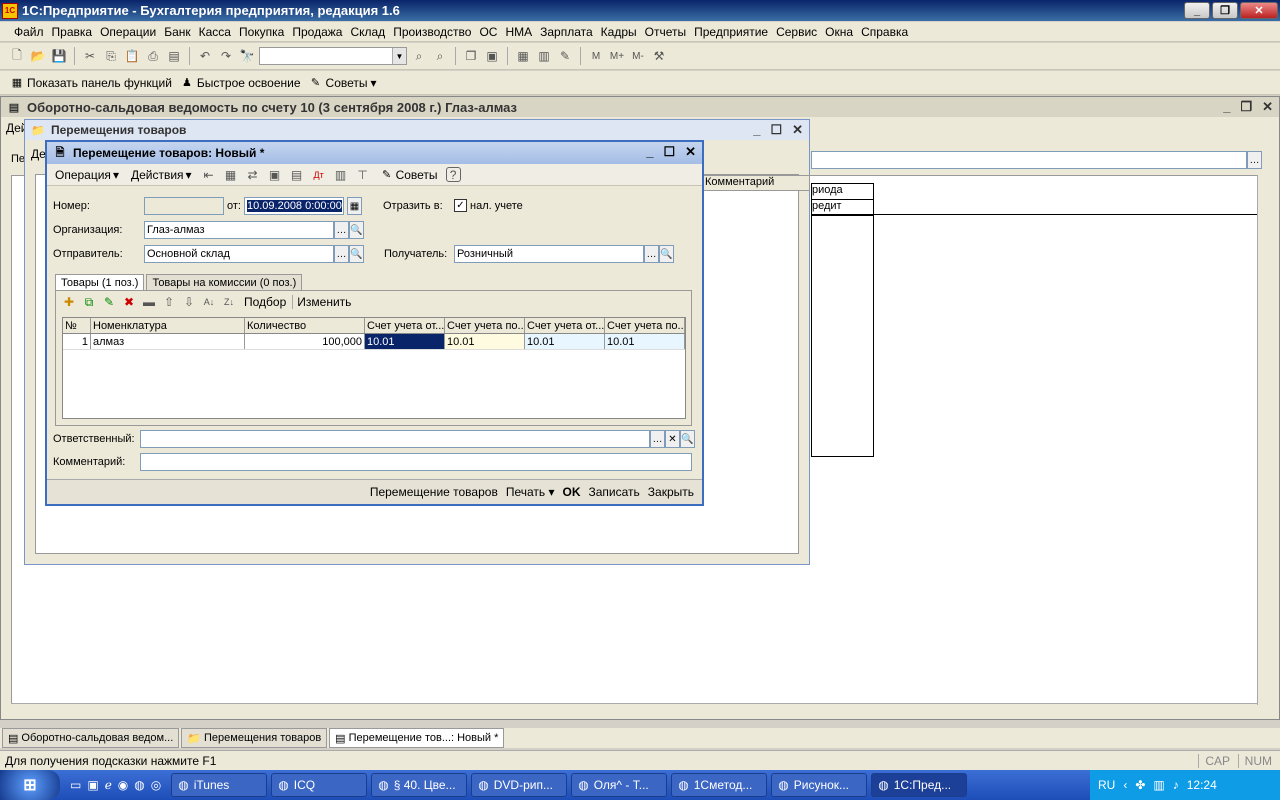 The width and height of the screenshot is (1280, 800). What do you see at coordinates (565, 56) in the screenshot?
I see `pin-icon: ✎` at bounding box center [565, 56].